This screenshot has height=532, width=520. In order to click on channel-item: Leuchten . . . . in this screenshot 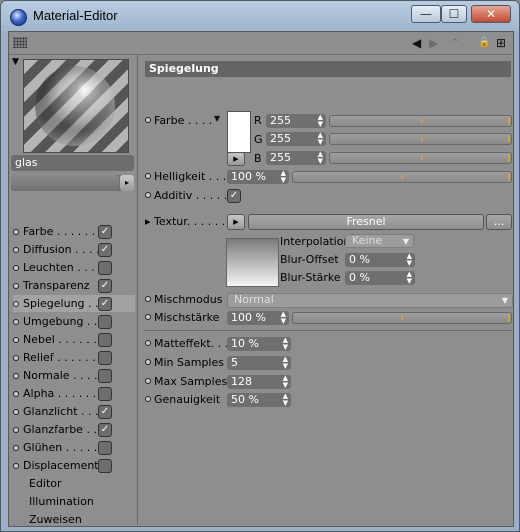, I will do `click(74, 267)`.